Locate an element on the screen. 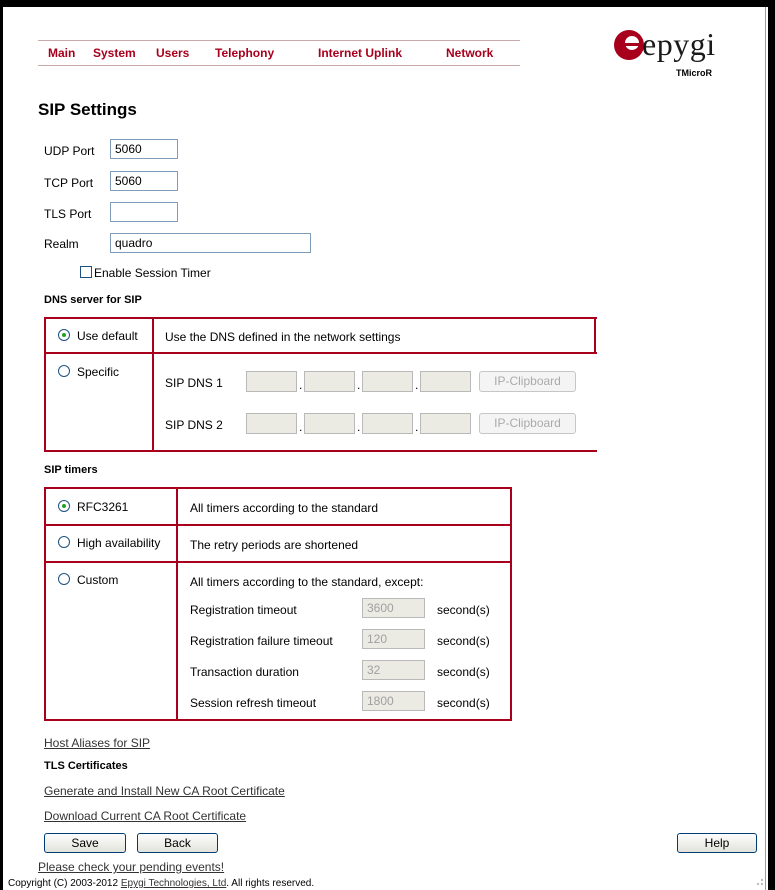 Image resolution: width=775 pixels, height=890 pixels. frame-top-border is located at coordinates (387, 3).